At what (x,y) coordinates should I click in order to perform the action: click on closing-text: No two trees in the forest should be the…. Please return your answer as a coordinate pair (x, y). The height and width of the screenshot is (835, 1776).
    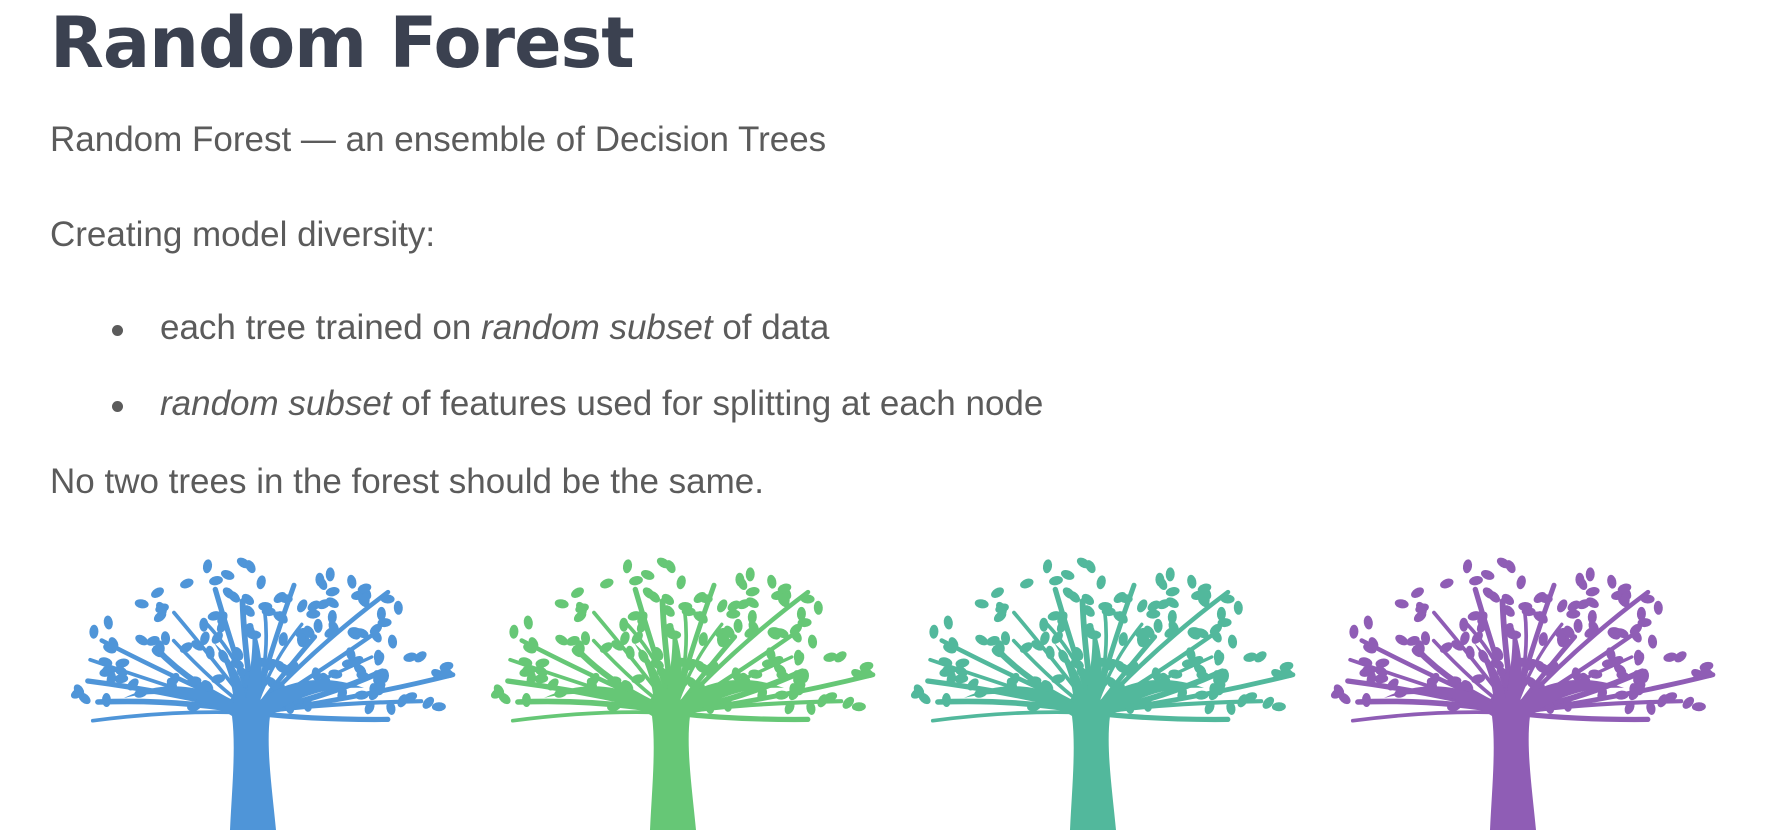
    Looking at the image, I should click on (407, 481).